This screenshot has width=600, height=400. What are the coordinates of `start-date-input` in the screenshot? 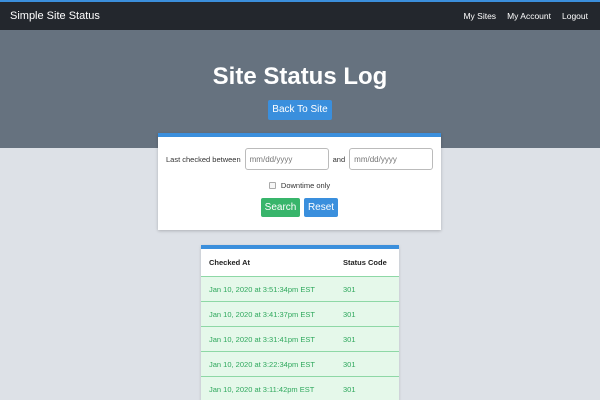 It's located at (286, 159).